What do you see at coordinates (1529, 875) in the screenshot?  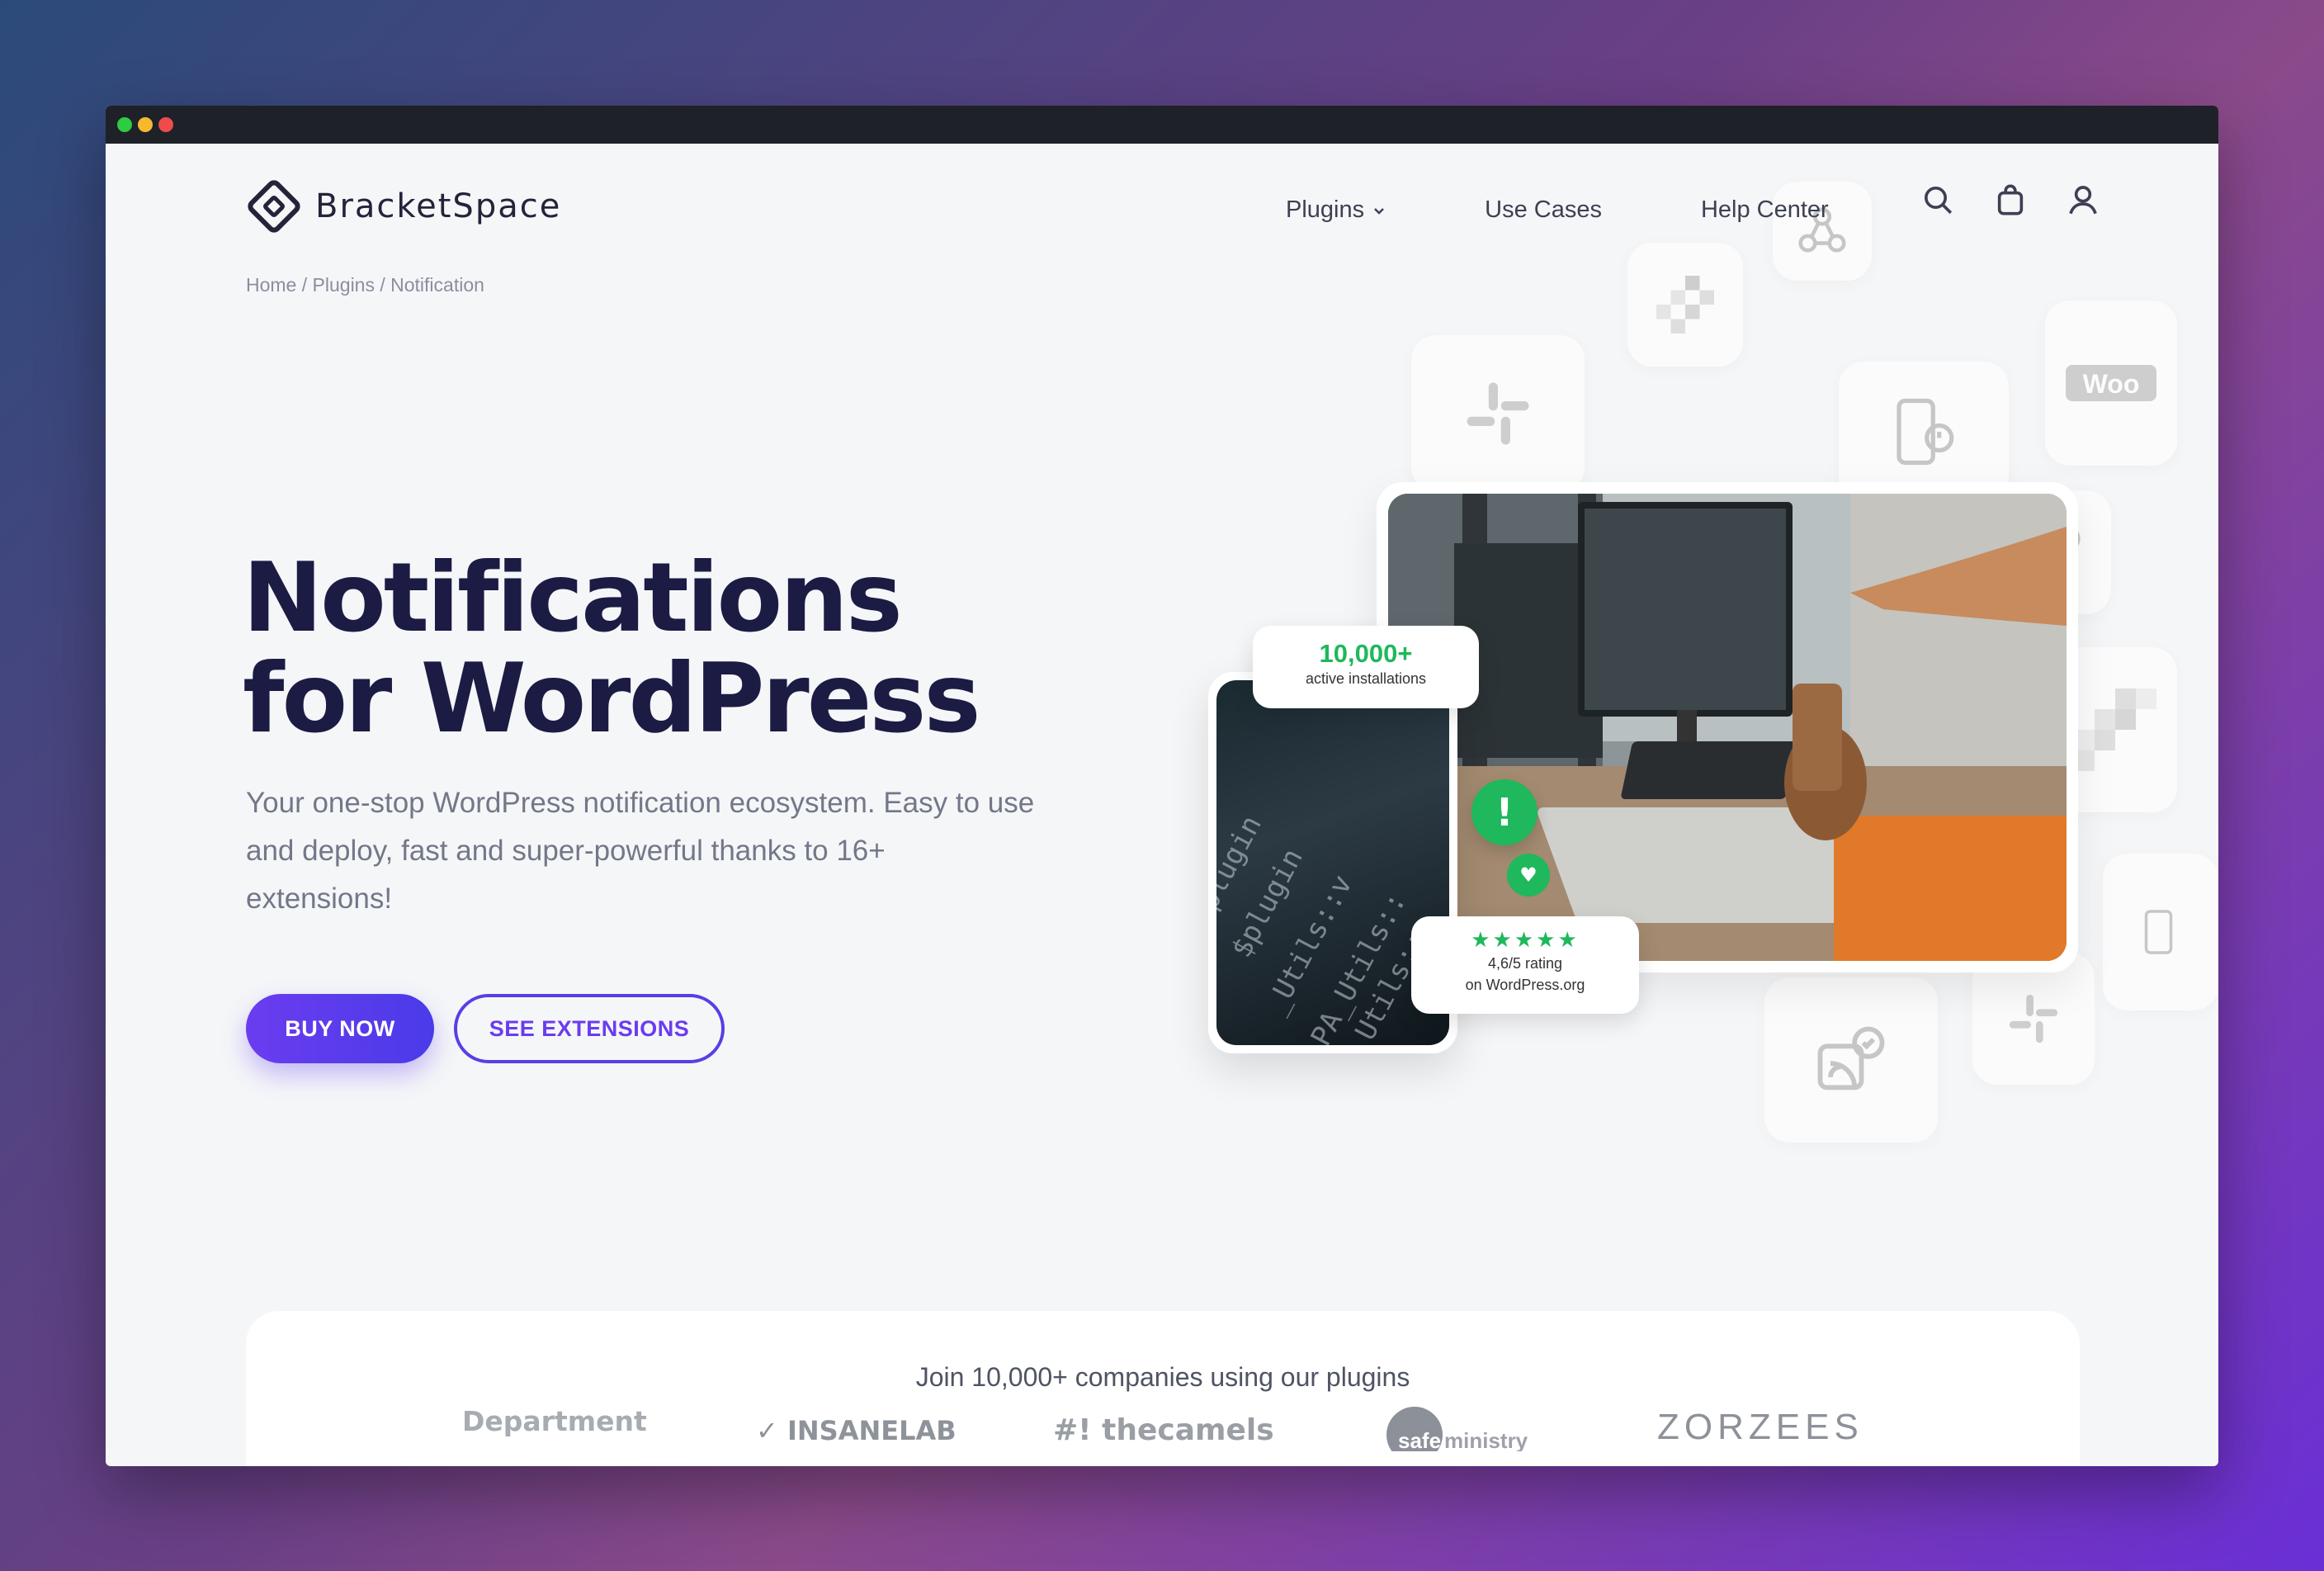 I see `heart-icon: ♥` at bounding box center [1529, 875].